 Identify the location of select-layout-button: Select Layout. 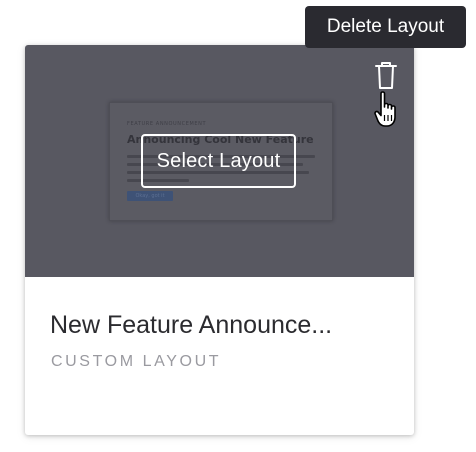
(218, 161).